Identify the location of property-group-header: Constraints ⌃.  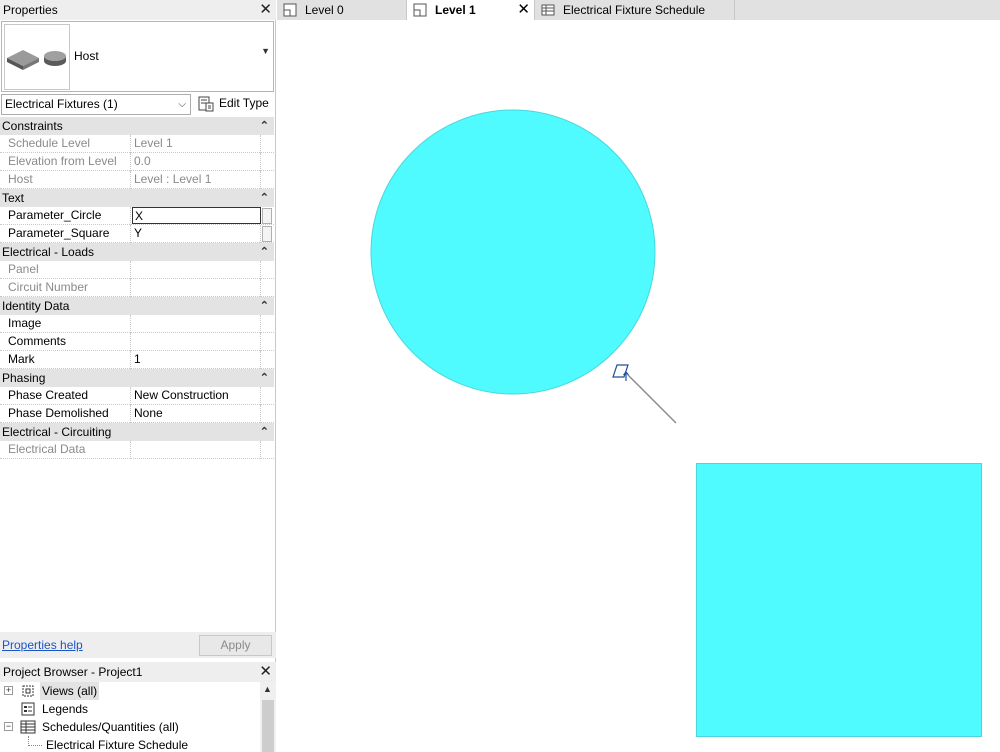
(137, 126).